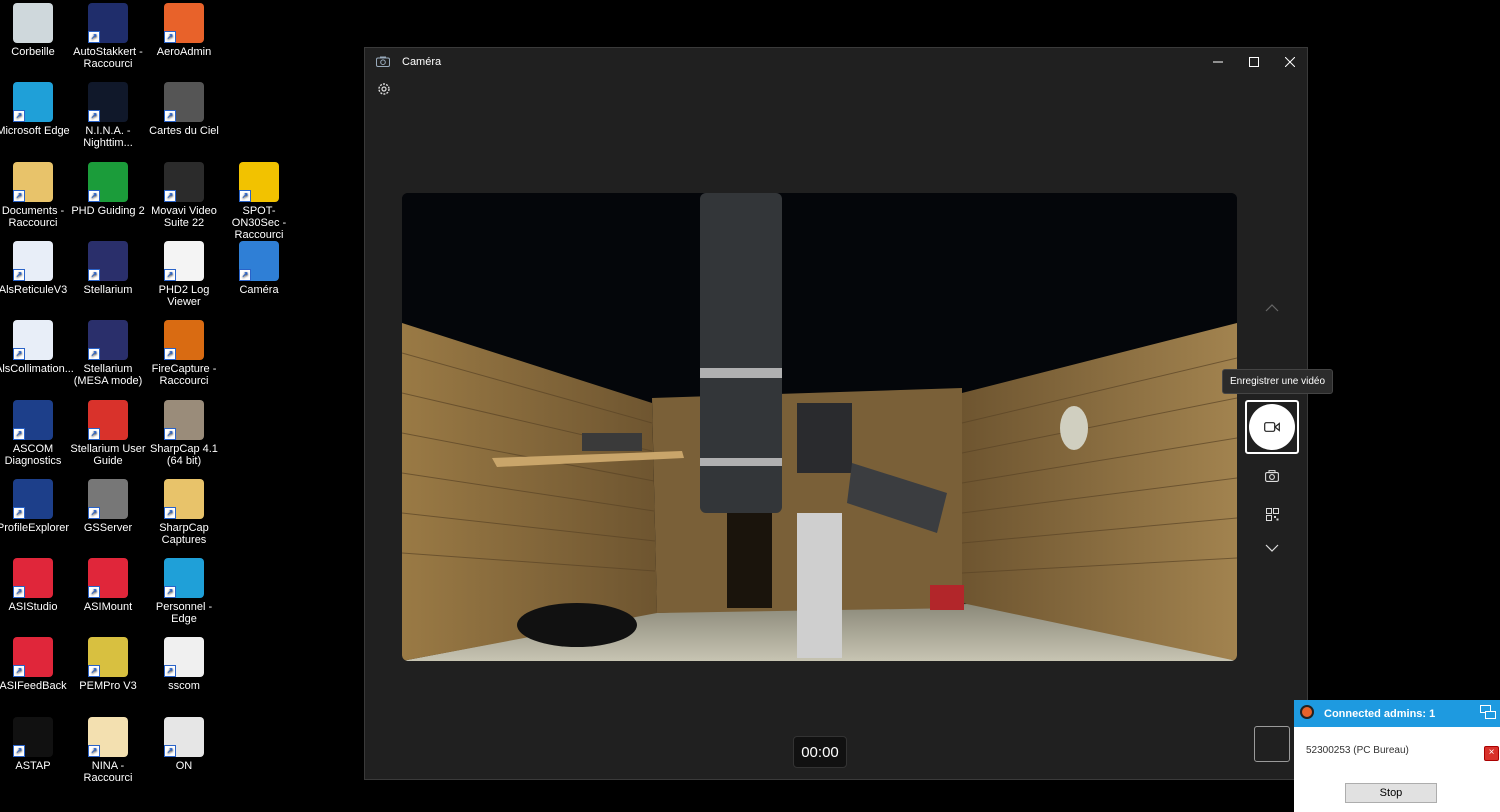 The width and height of the screenshot is (1500, 812). Describe the element at coordinates (1278, 381) in the screenshot. I see `record-video-tooltip: Enregistrer une vidéo` at that location.